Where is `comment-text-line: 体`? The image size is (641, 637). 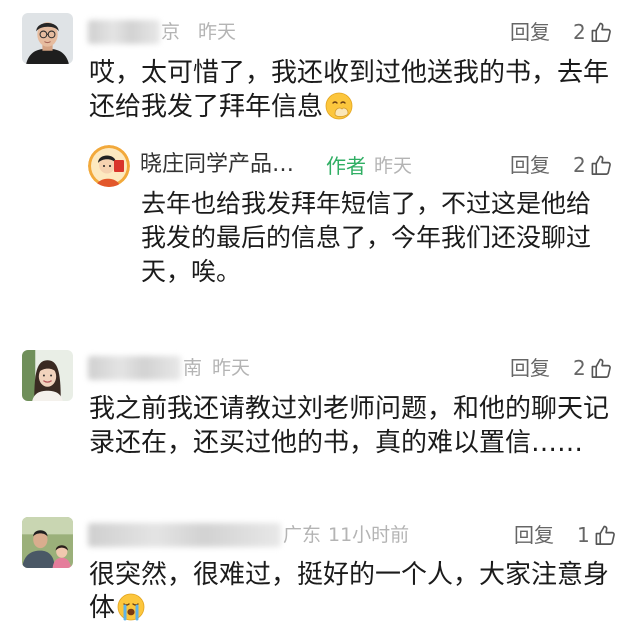 comment-text-line: 体 is located at coordinates (102, 608).